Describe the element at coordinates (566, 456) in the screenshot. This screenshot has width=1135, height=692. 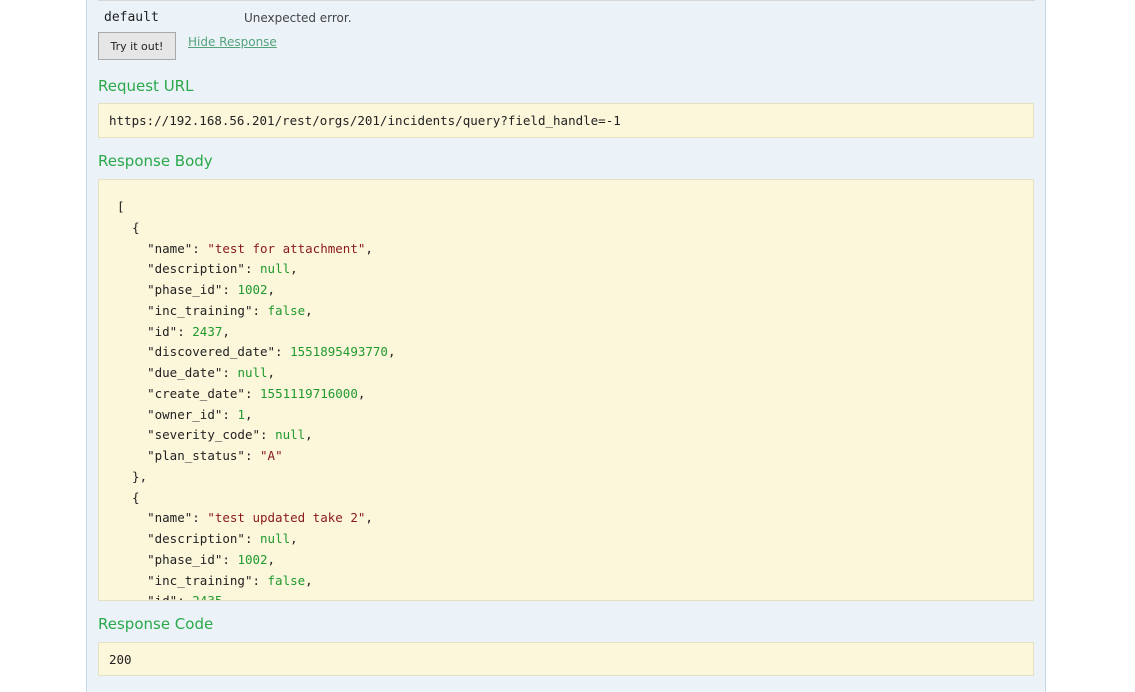
I see `response-body-line: "plan_status": "A"` at that location.